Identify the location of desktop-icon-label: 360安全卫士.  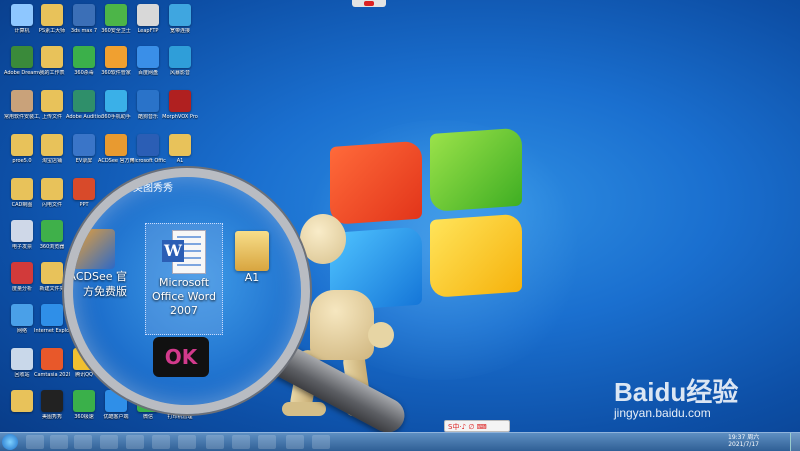
(116, 31).